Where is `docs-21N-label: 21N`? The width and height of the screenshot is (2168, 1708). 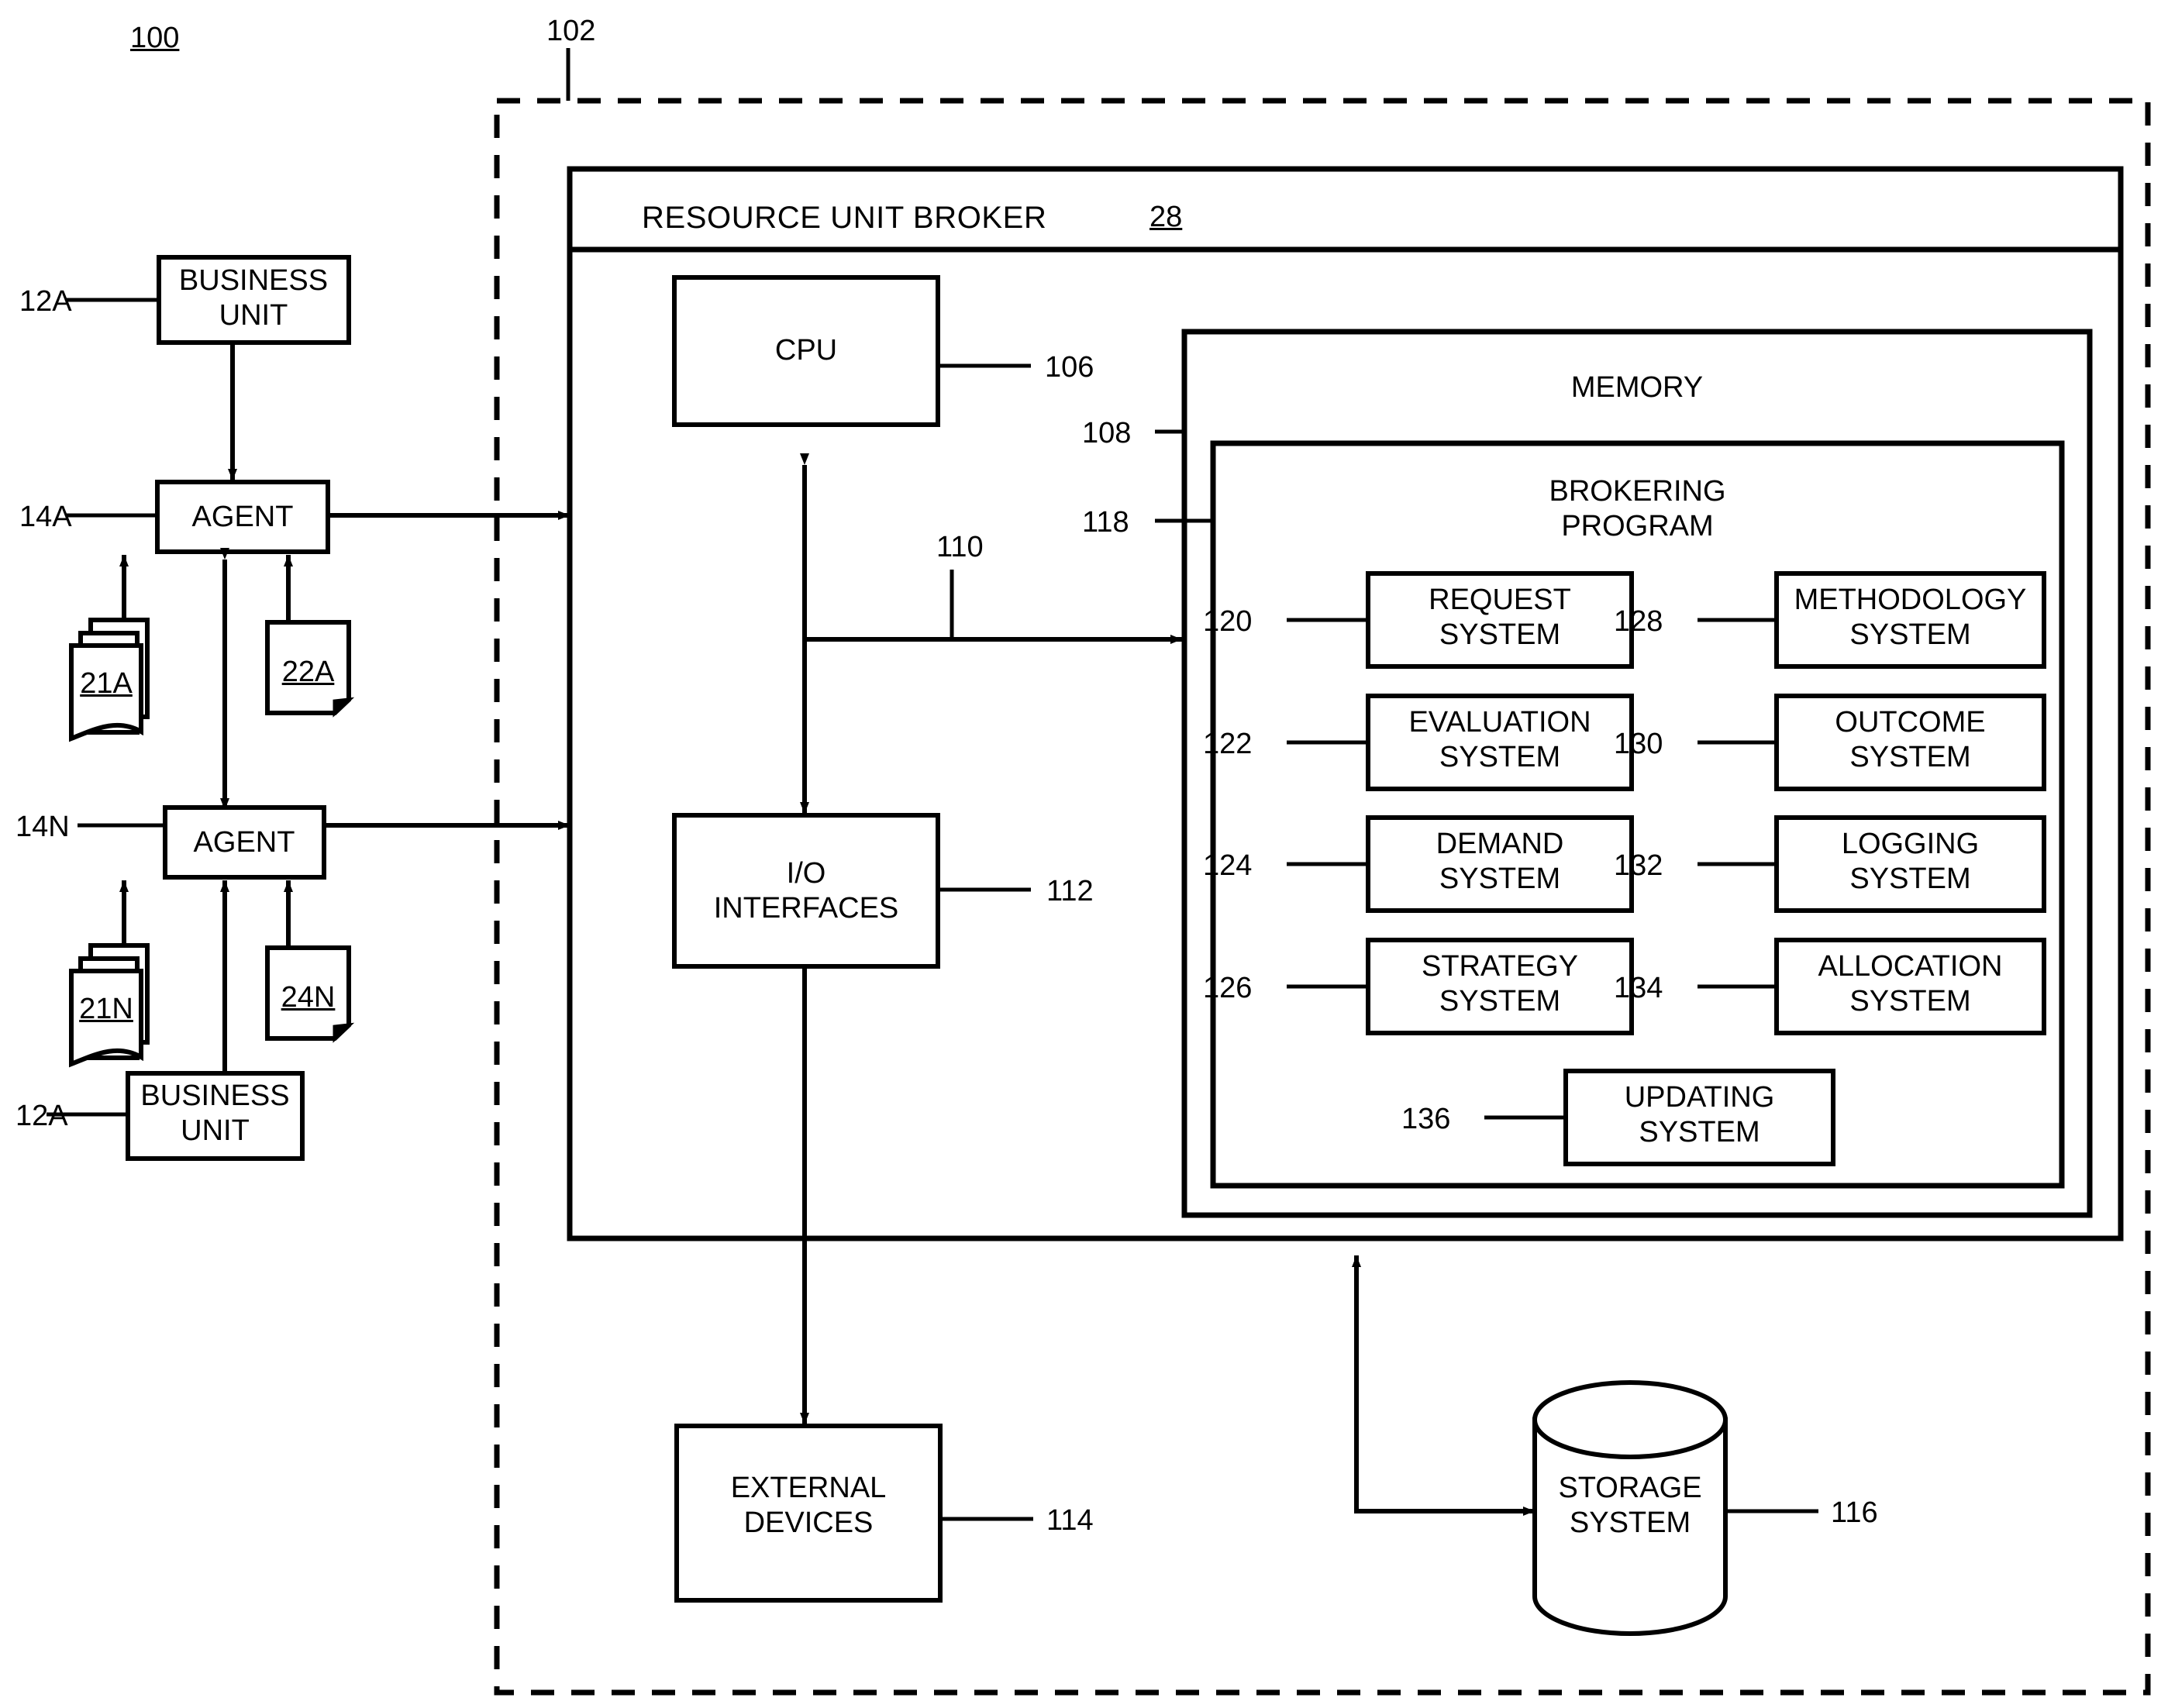
docs-21N-label: 21N is located at coordinates (106, 1009).